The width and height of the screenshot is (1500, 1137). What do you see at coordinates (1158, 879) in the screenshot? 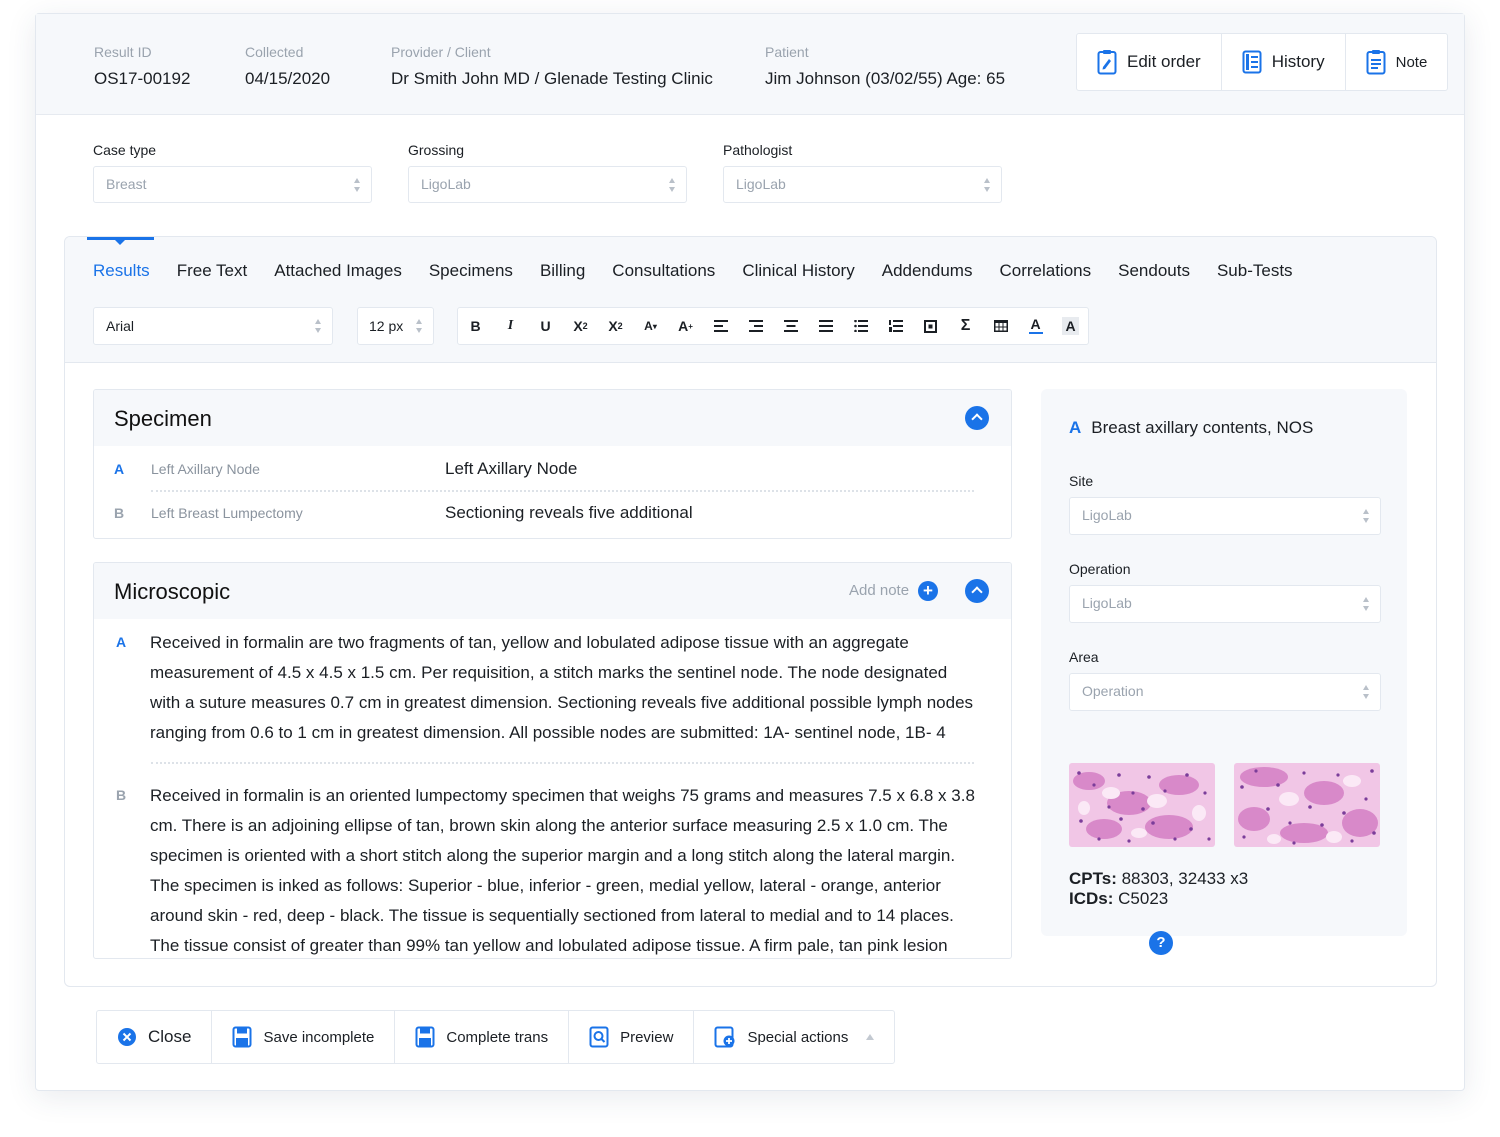
I see `cpts-line: CPTs: 88303, 32433 x3` at bounding box center [1158, 879].